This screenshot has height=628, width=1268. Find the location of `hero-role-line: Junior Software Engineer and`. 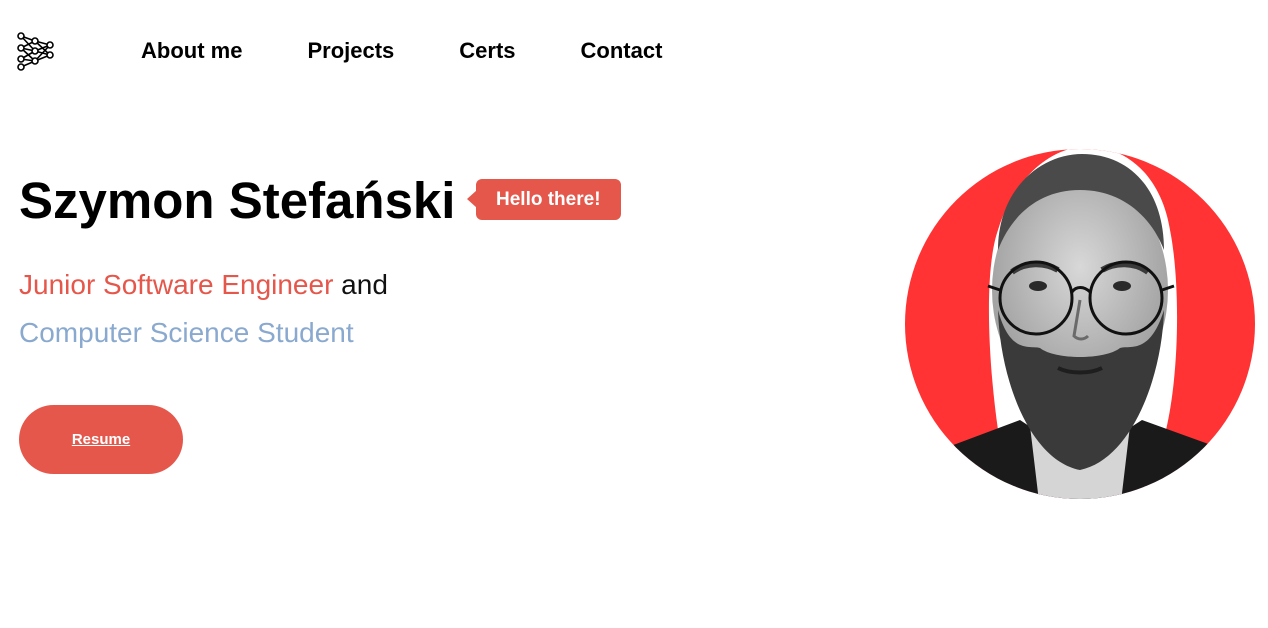

hero-role-line: Junior Software Engineer and is located at coordinates (203, 285).